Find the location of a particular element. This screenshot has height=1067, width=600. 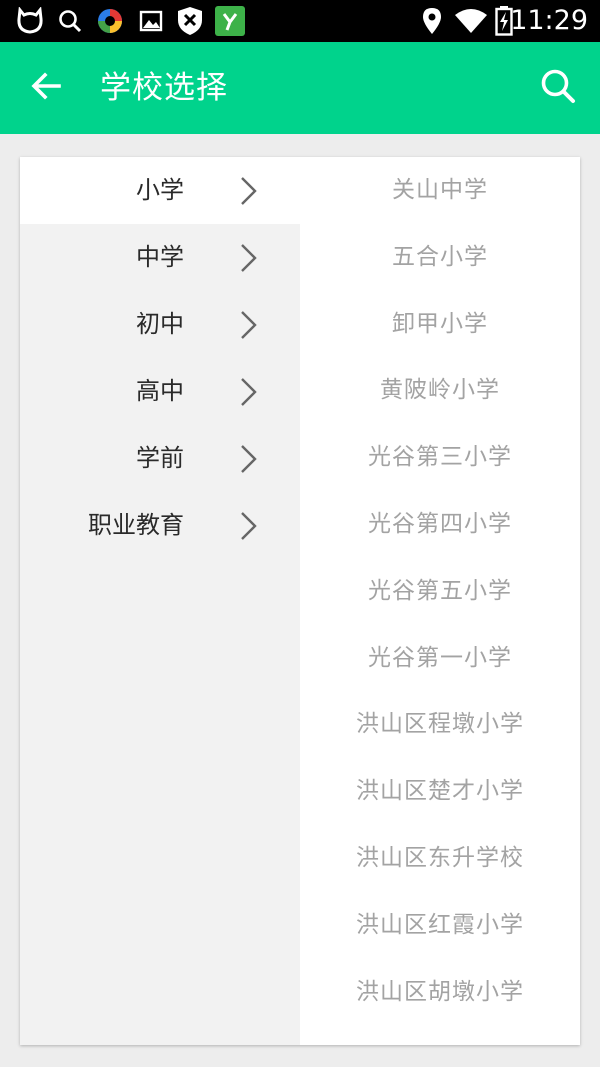

school-list-item: 洪山区楚才小学 is located at coordinates (440, 791).